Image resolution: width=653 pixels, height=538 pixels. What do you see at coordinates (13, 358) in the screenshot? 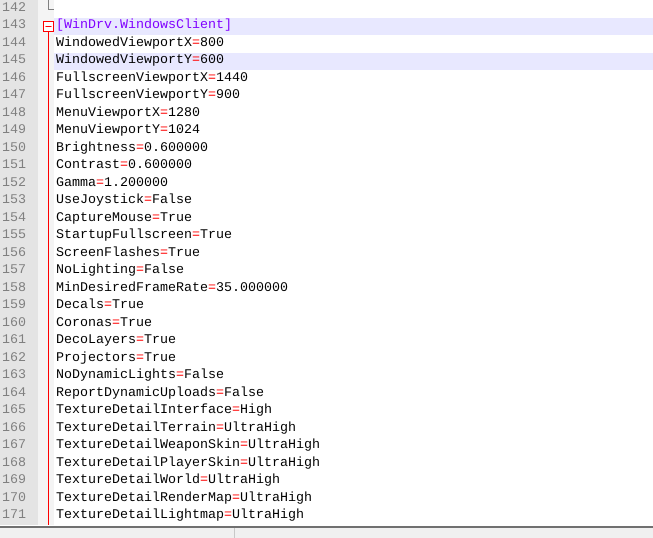
I see `line-number: 162` at bounding box center [13, 358].